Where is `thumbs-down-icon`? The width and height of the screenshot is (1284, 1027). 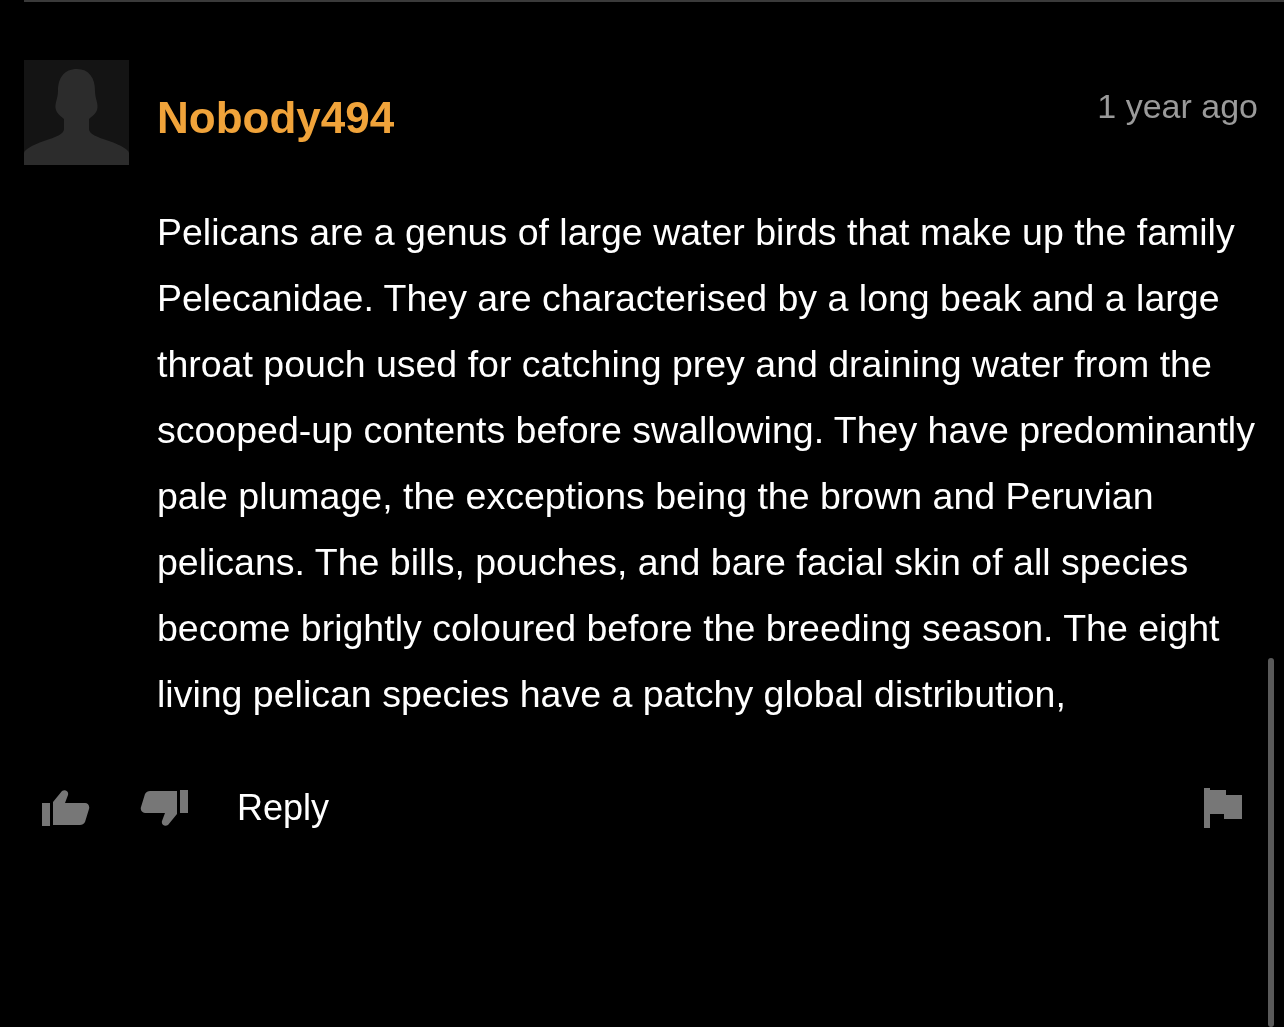
thumbs-down-icon is located at coordinates (163, 808).